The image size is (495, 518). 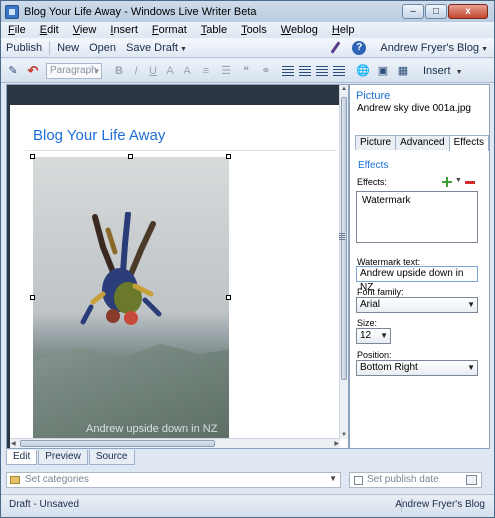 What do you see at coordinates (386, 200) in the screenshot?
I see `list-item: Watermark` at bounding box center [386, 200].